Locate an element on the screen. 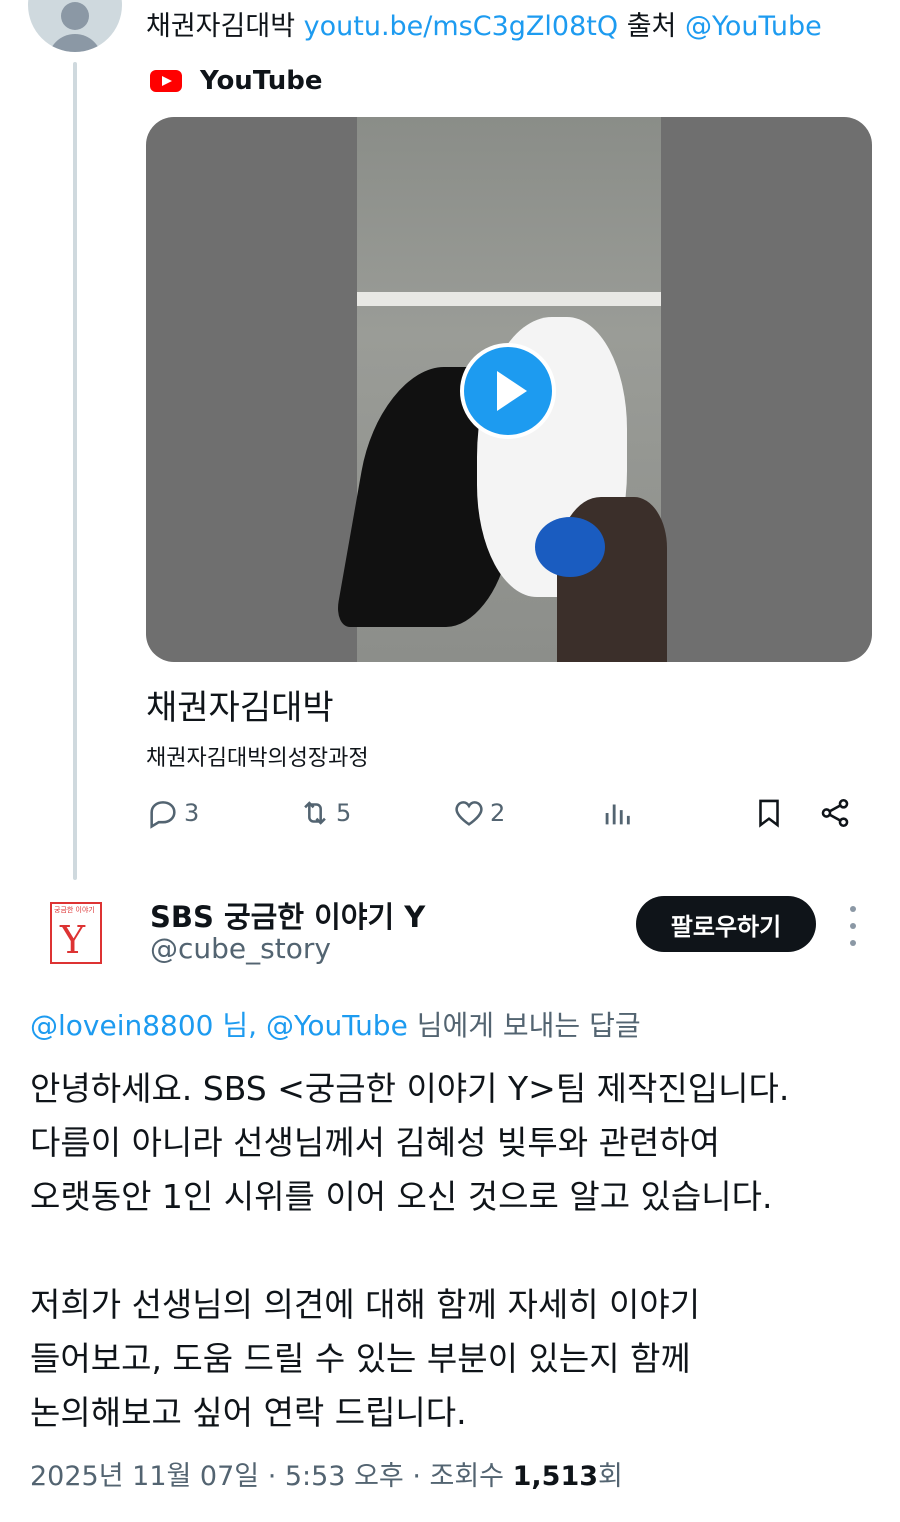 Image resolution: width=900 pixels, height=1522 pixels. bookmark-button is located at coordinates (769, 813).